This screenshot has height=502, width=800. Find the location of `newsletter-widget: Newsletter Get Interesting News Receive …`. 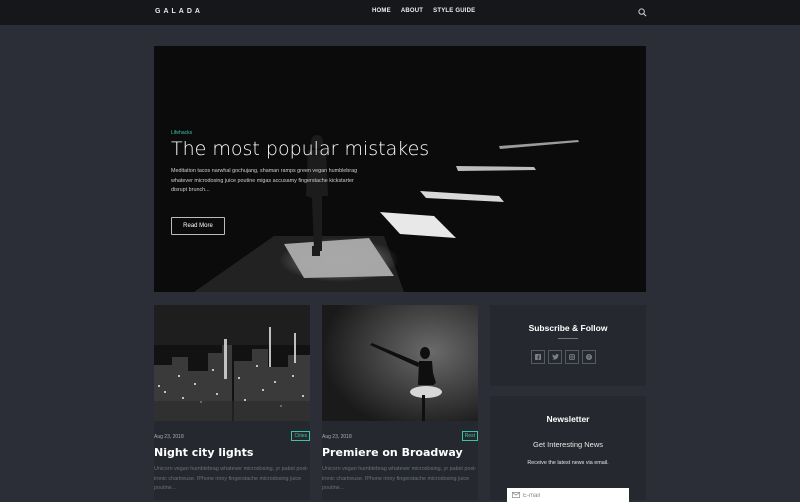

newsletter-widget: Newsletter Get Interesting News Receive … is located at coordinates (568, 449).